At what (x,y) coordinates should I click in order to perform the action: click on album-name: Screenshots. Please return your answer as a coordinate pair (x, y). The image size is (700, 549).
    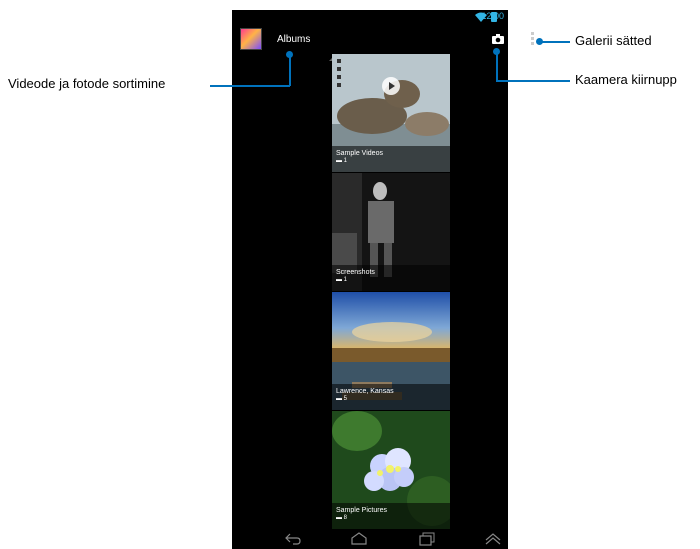
    Looking at the image, I should click on (355, 272).